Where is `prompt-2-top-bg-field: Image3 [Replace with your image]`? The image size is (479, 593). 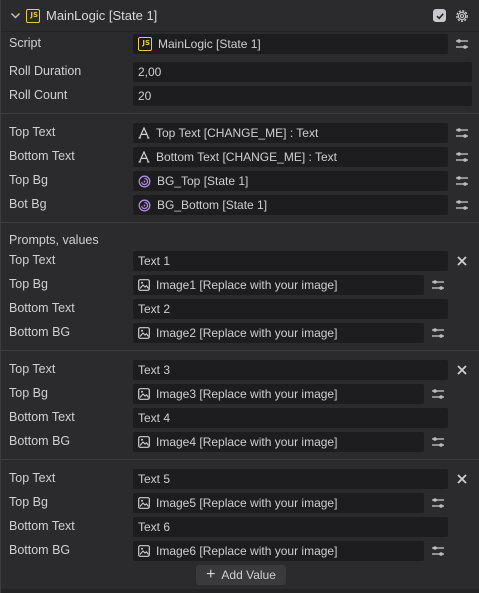 prompt-2-top-bg-field: Image3 [Replace with your image] is located at coordinates (278, 394).